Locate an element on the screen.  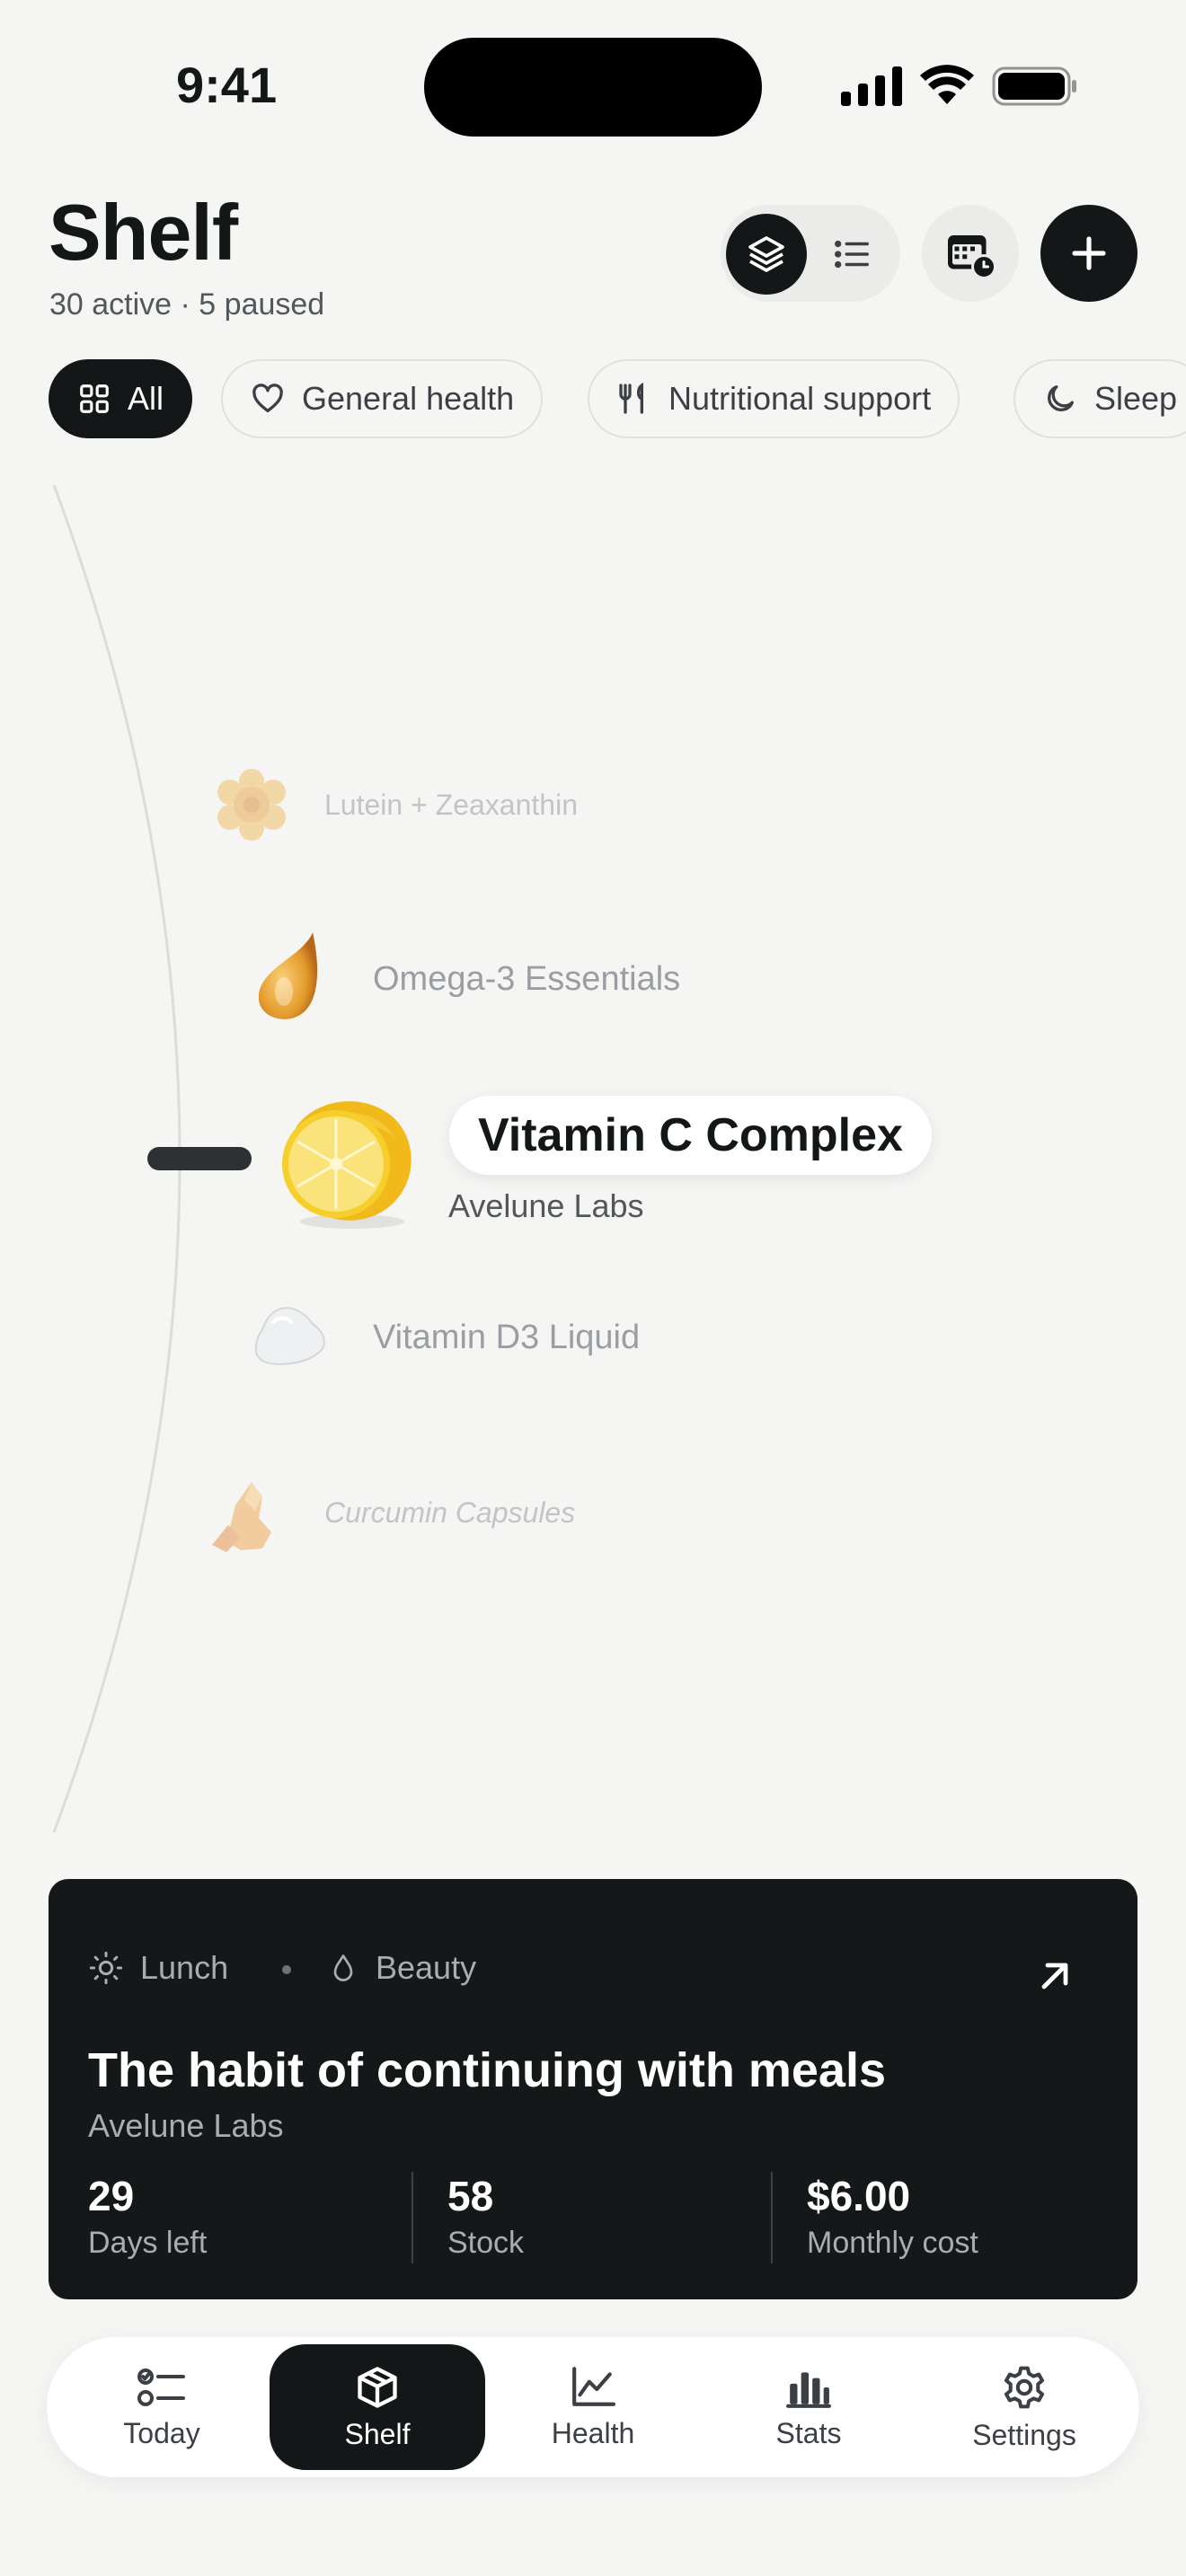
category-tag: Beauty is located at coordinates (401, 1968).